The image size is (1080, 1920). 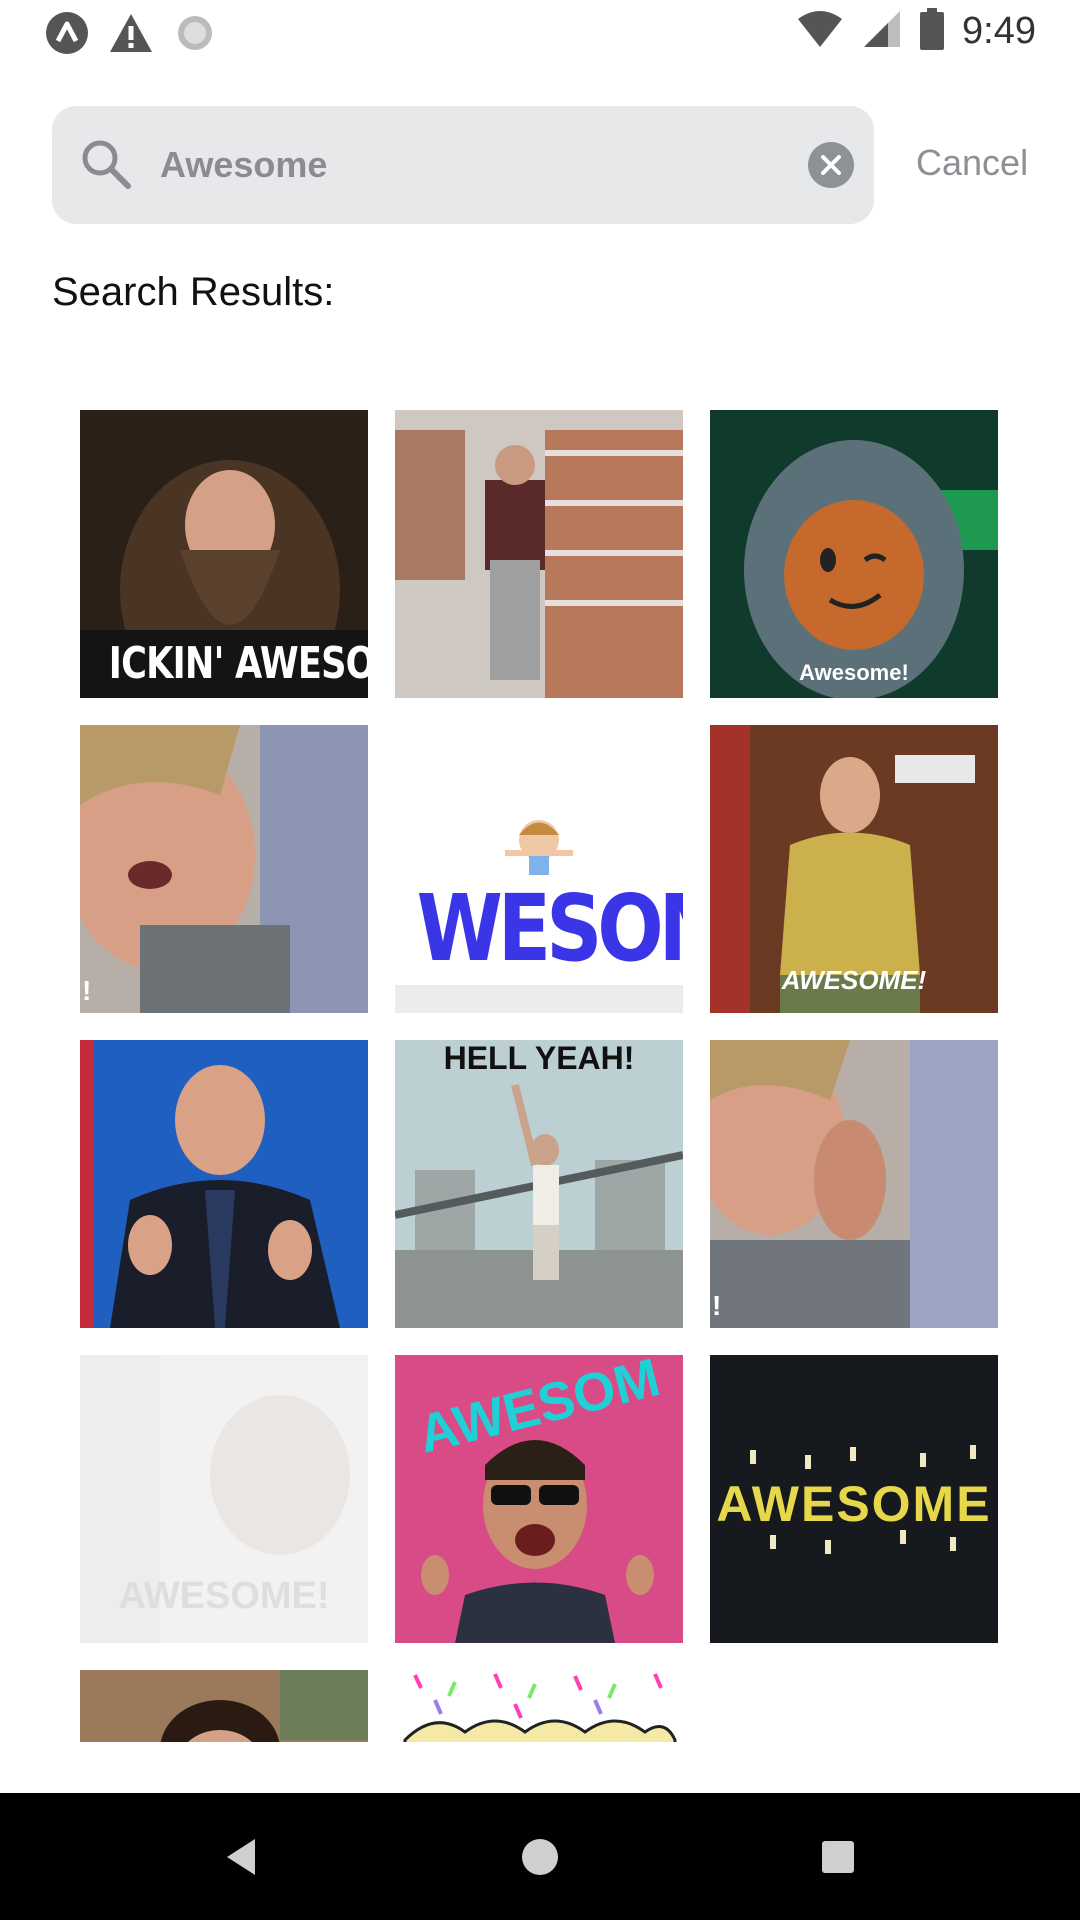 What do you see at coordinates (539, 869) in the screenshot?
I see `gif-result: WESOM` at bounding box center [539, 869].